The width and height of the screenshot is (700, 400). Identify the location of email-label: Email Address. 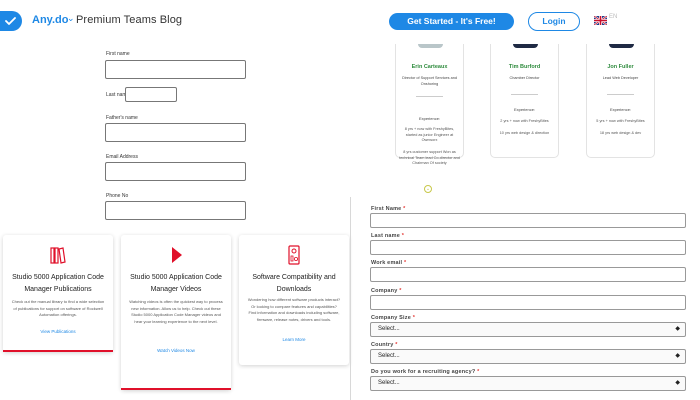
(122, 157).